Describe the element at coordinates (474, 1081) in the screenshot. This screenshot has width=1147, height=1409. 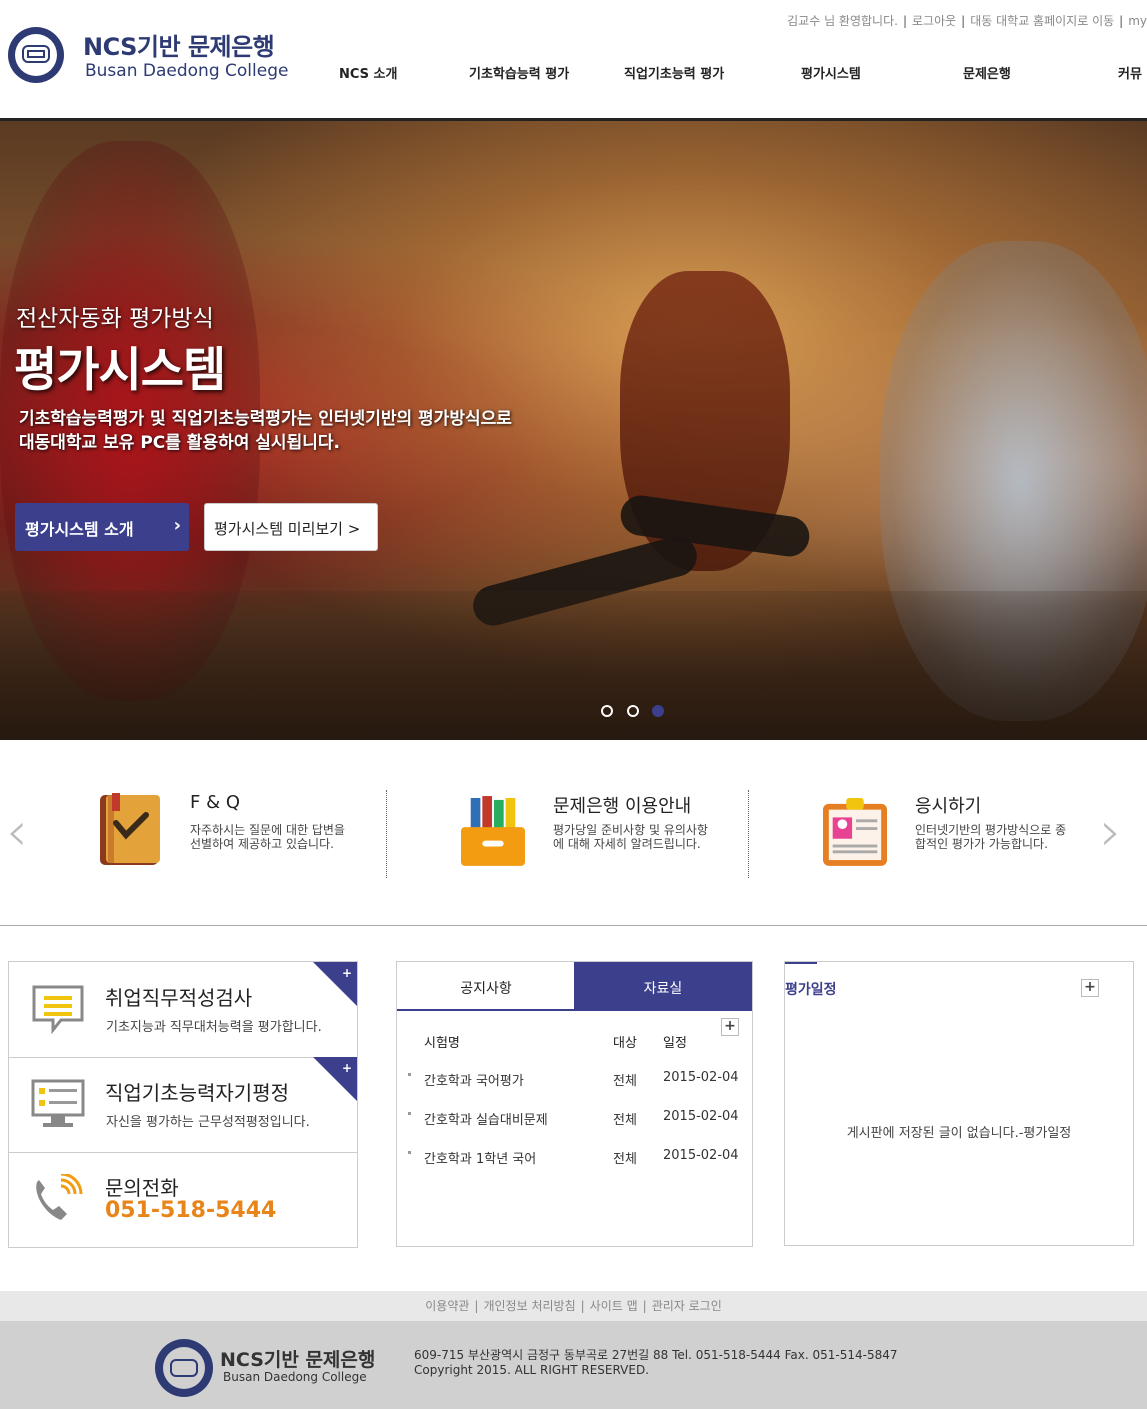
I see `row-name: 간호학과 국어평가` at that location.